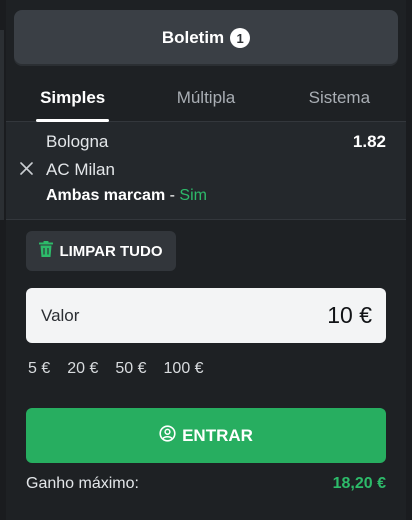 The height and width of the screenshot is (520, 412). I want to click on max-gain-label: Ganho máximo:, so click(82, 483).